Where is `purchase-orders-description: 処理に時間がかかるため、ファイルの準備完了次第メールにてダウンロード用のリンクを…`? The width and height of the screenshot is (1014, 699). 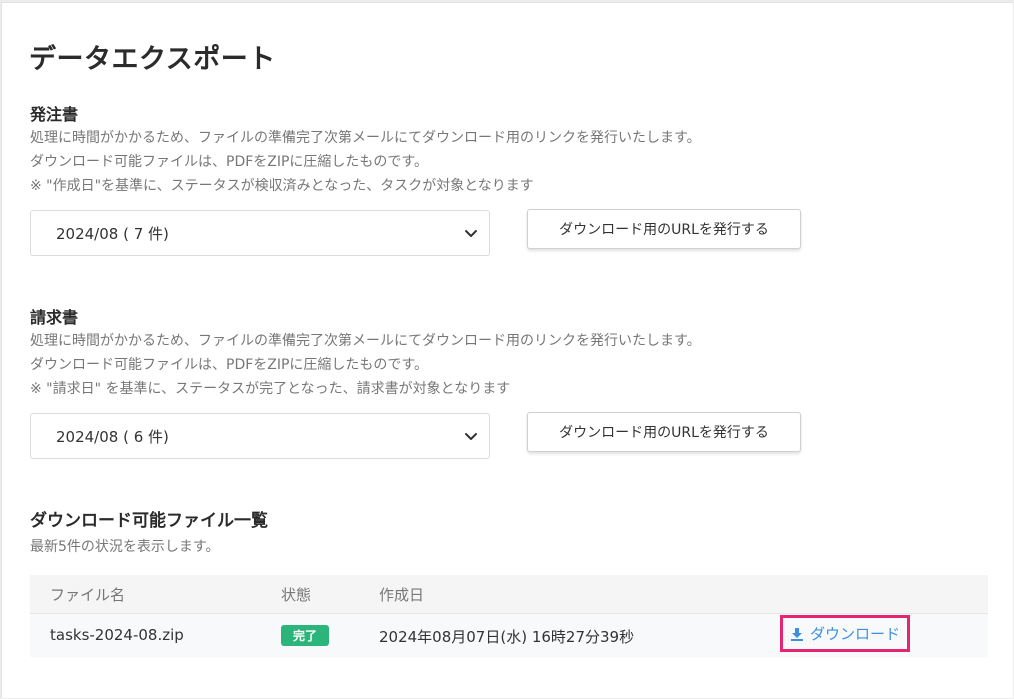 purchase-orders-description: 処理に時間がかかるため、ファイルの準備完了次第メールにてダウンロード用のリンクを… is located at coordinates (365, 162).